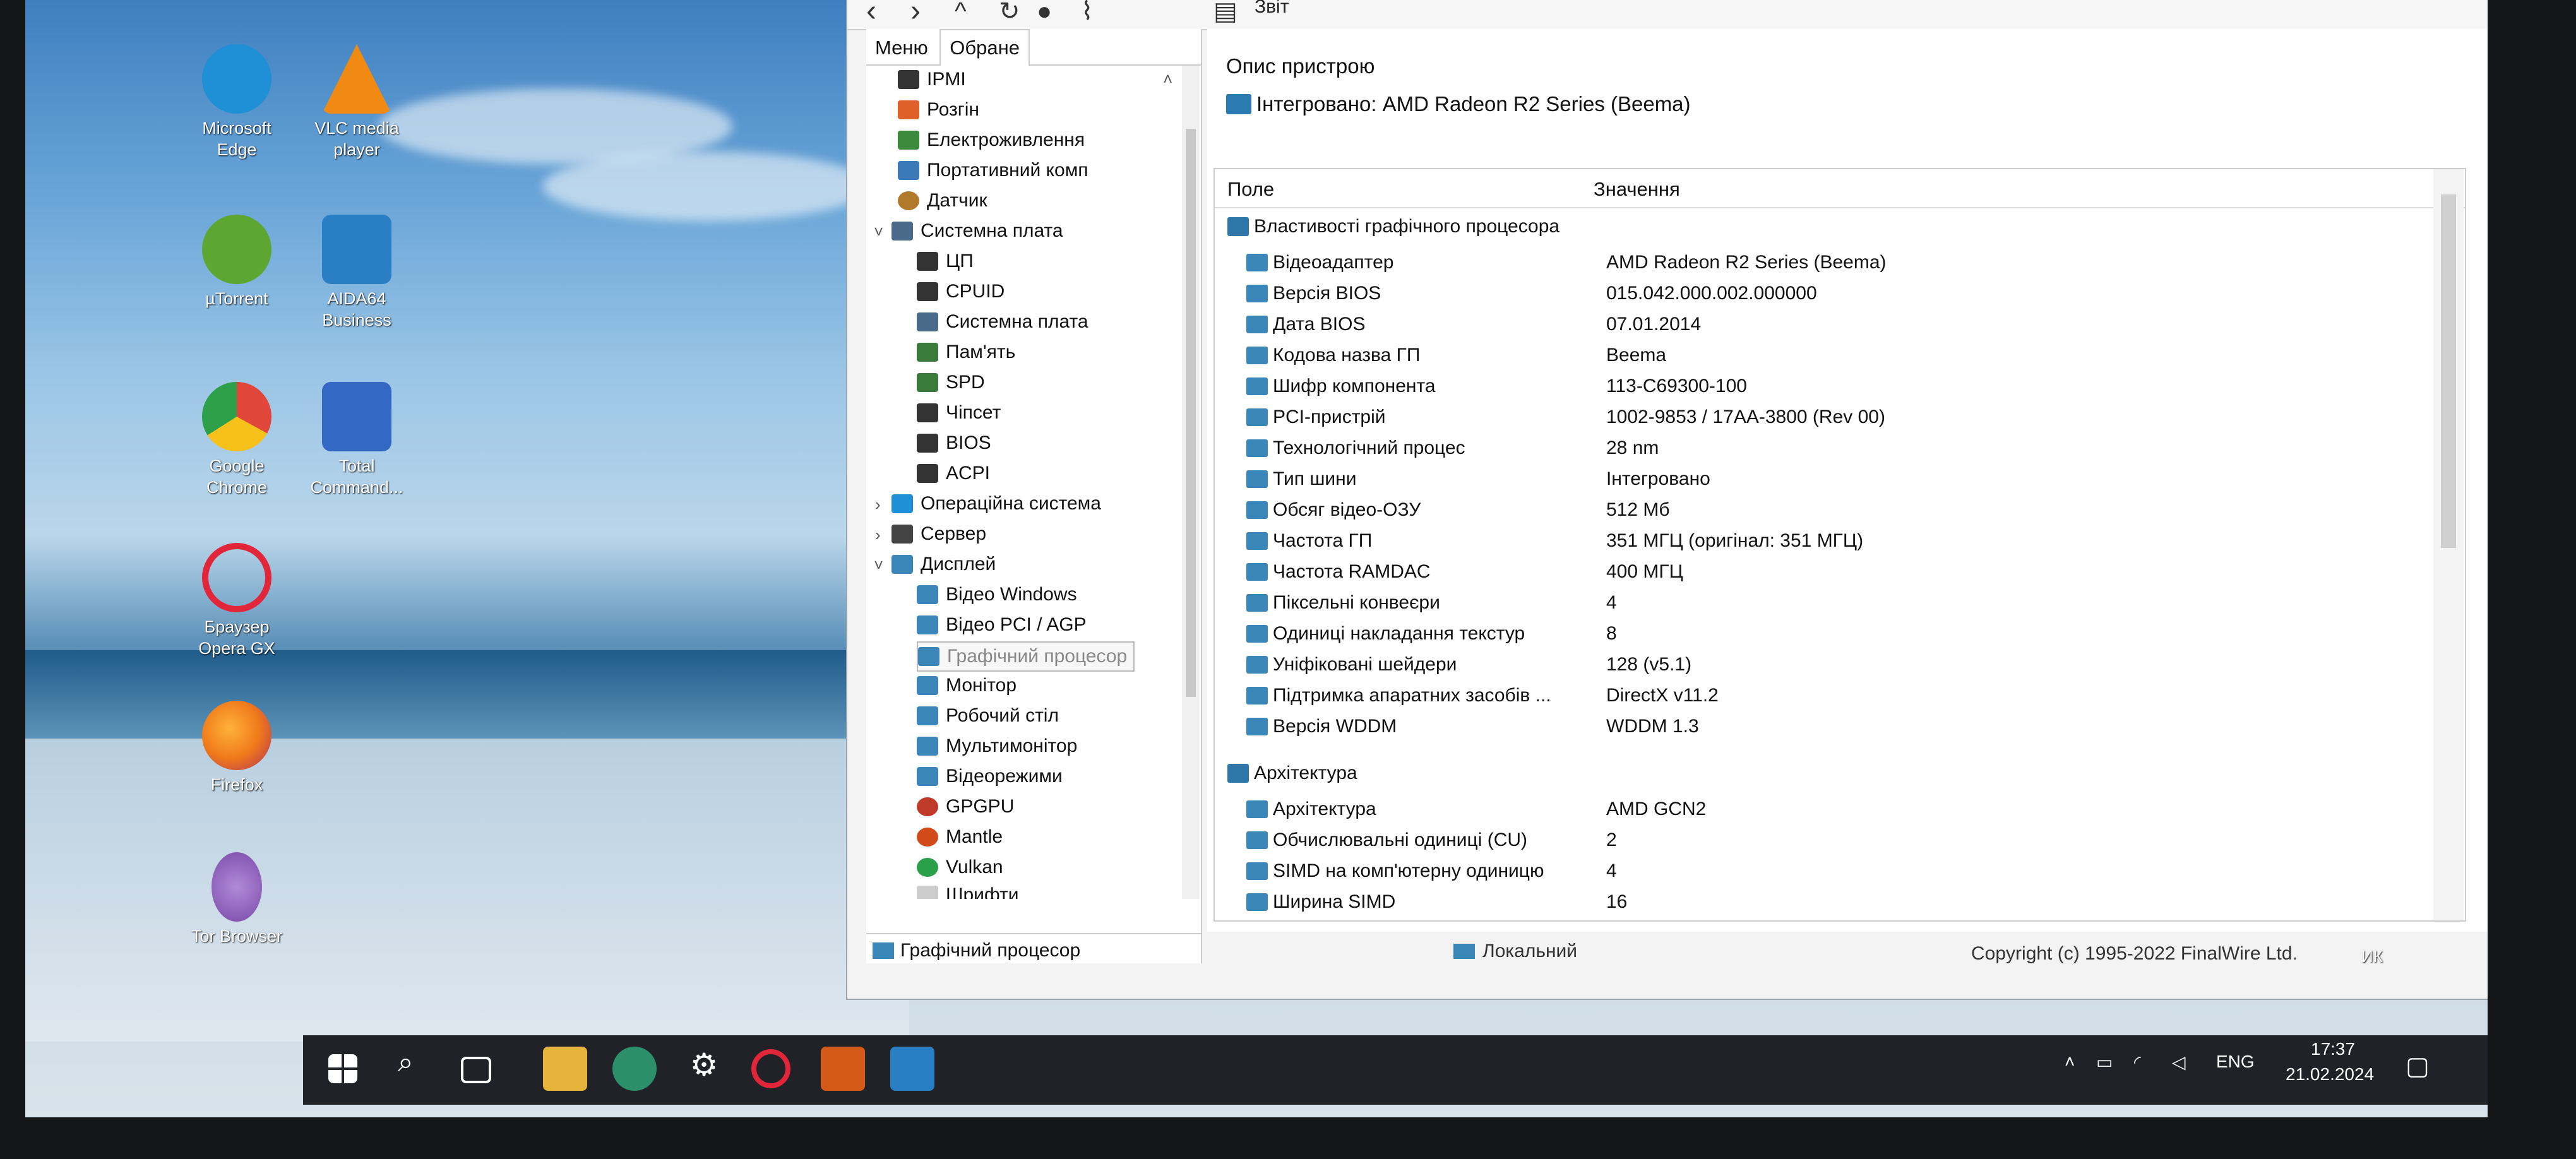 The height and width of the screenshot is (1159, 2576). Describe the element at coordinates (1026, 656) in the screenshot. I see `tree-item-gpu: Графічний процесор` at that location.